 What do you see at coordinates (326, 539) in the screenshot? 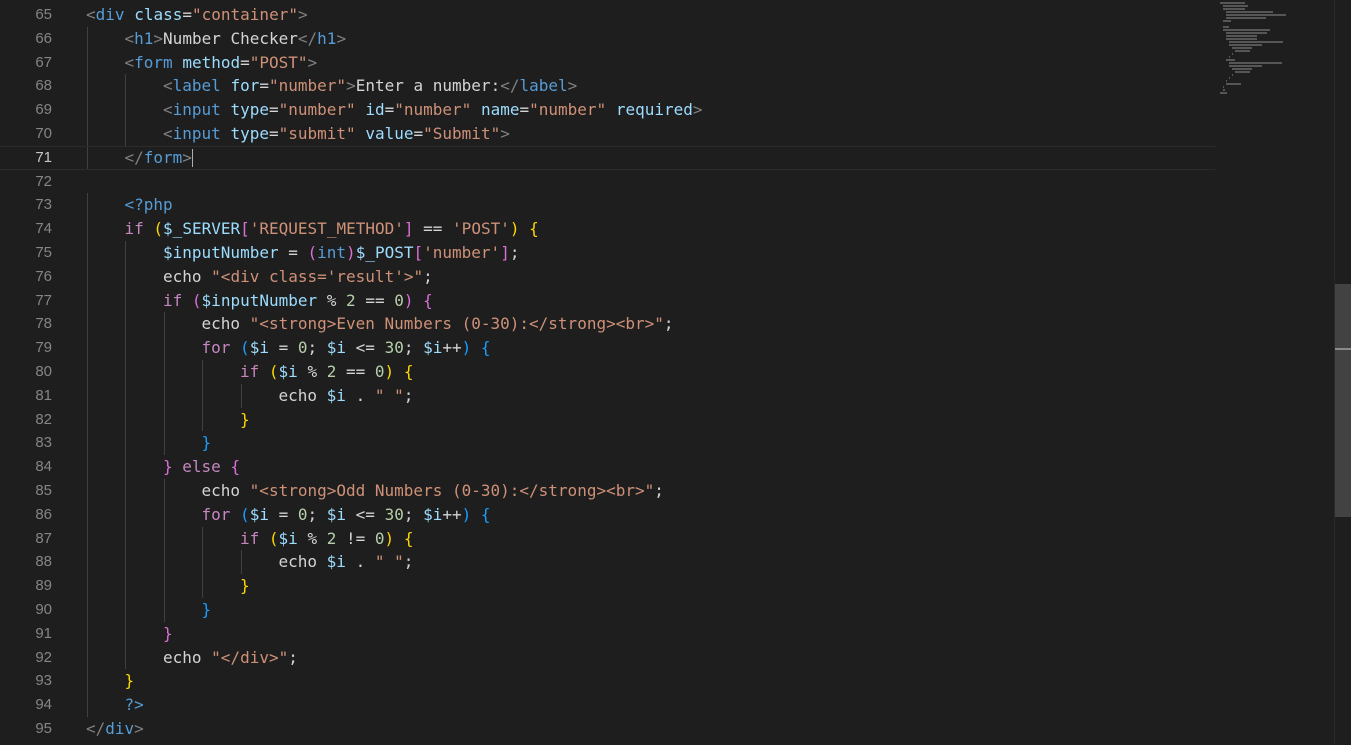
I see `code-text: if ($i % 2 != 0) {` at bounding box center [326, 539].